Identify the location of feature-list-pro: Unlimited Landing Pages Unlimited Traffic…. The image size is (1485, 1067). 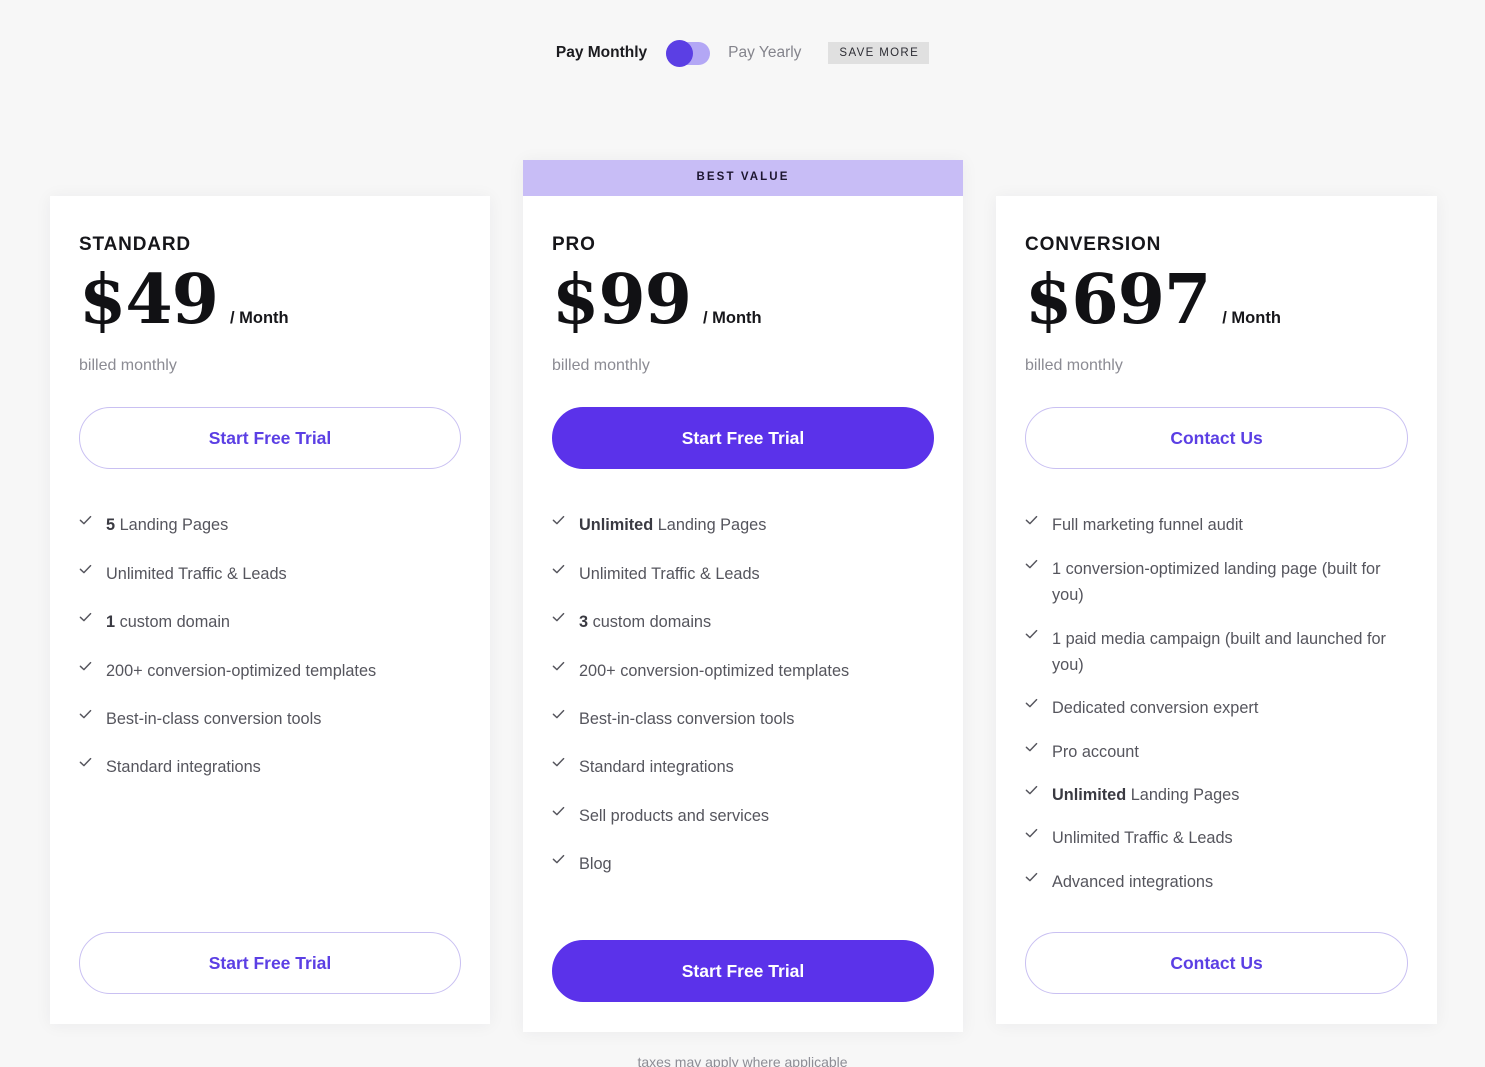
(743, 673).